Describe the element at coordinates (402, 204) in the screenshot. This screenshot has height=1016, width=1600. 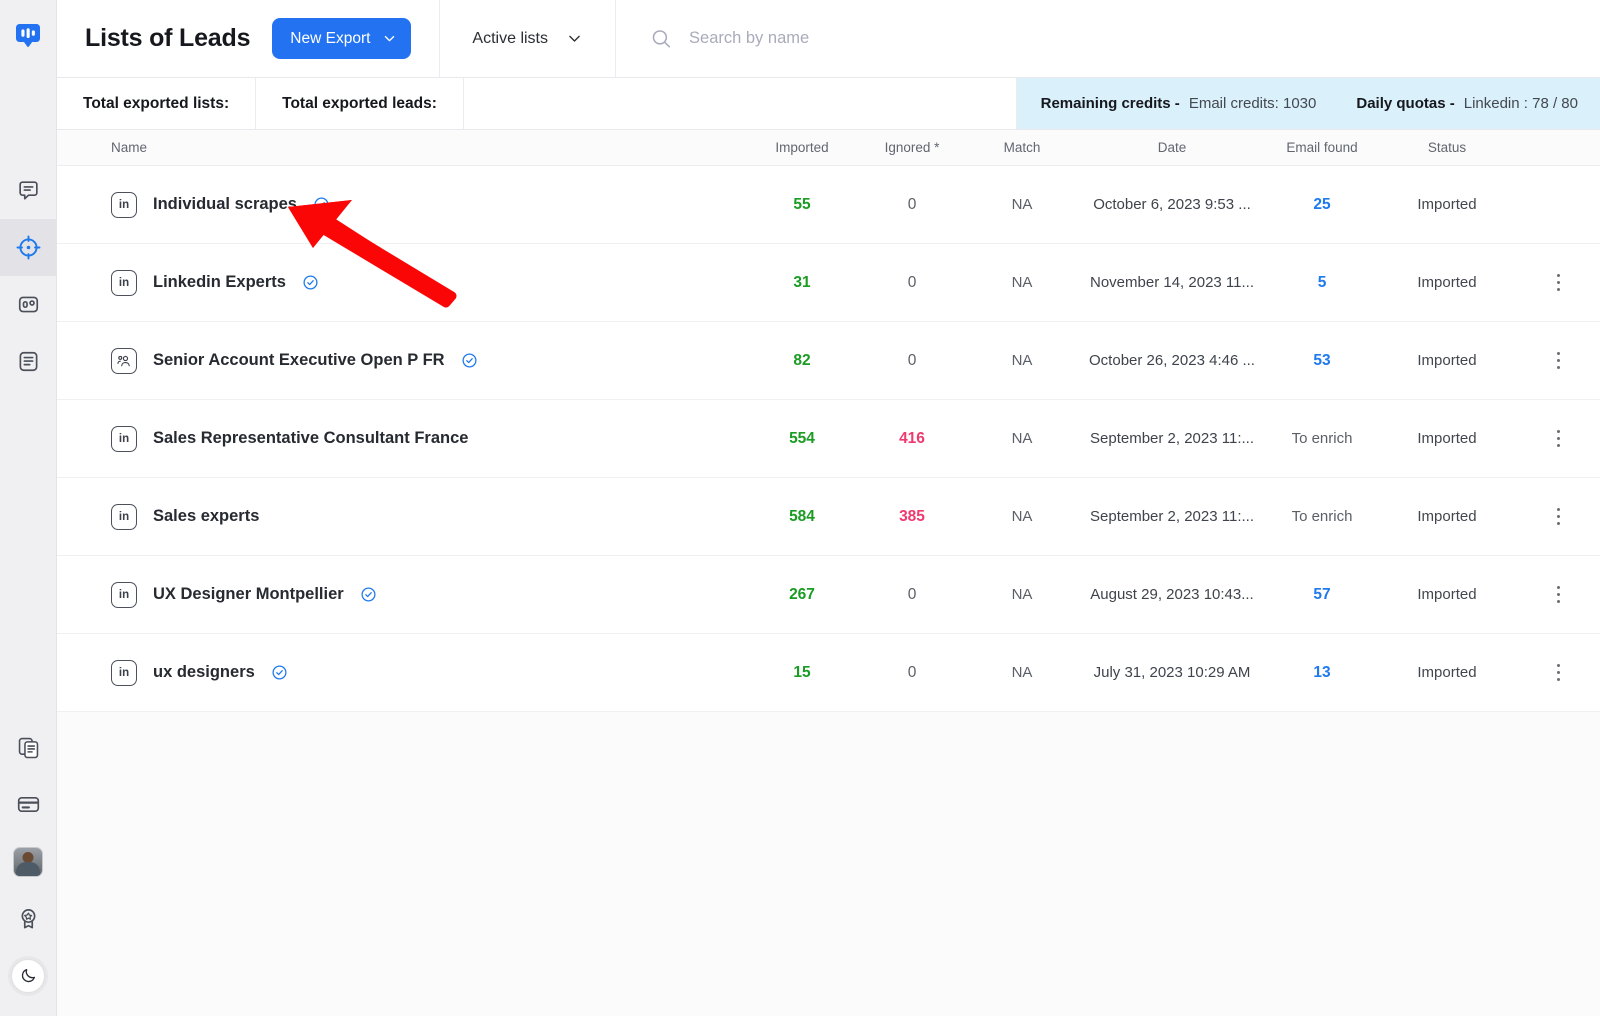
I see `cell-name: in Individual scrapes` at that location.